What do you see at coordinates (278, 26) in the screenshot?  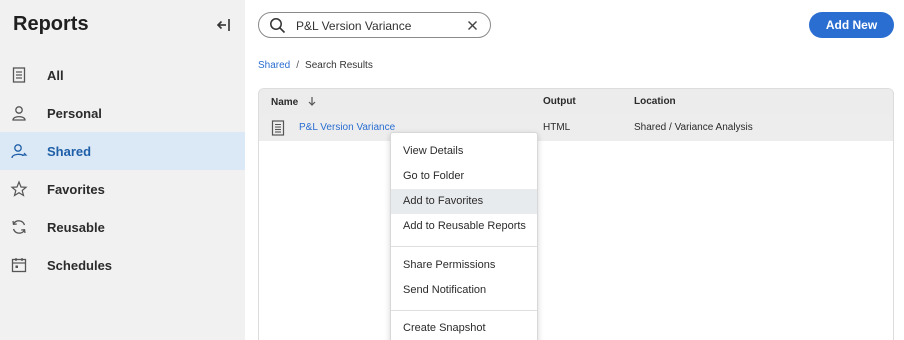 I see `search-icon` at bounding box center [278, 26].